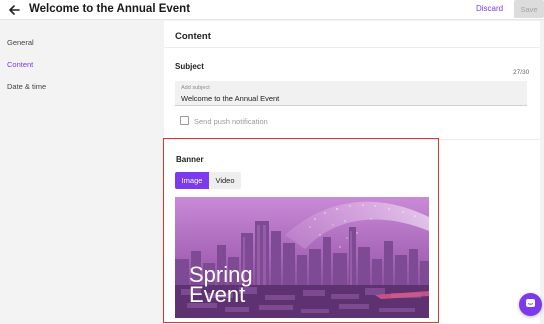 This screenshot has width=544, height=324. I want to click on tab-video: Video, so click(225, 180).